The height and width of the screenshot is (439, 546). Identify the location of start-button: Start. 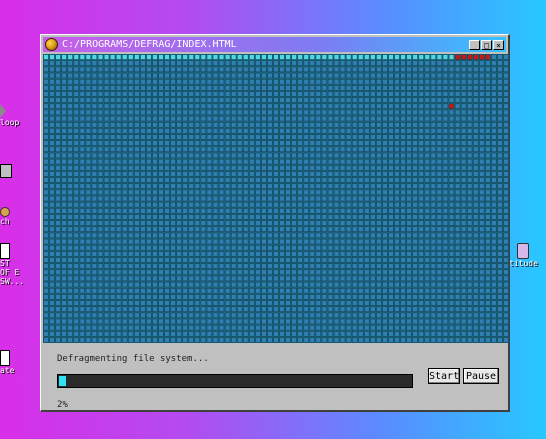
(444, 376).